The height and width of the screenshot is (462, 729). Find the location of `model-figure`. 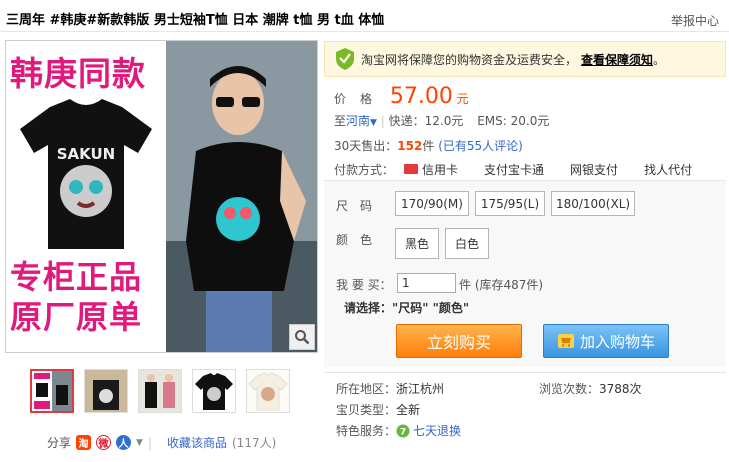

model-figure is located at coordinates (241, 196).